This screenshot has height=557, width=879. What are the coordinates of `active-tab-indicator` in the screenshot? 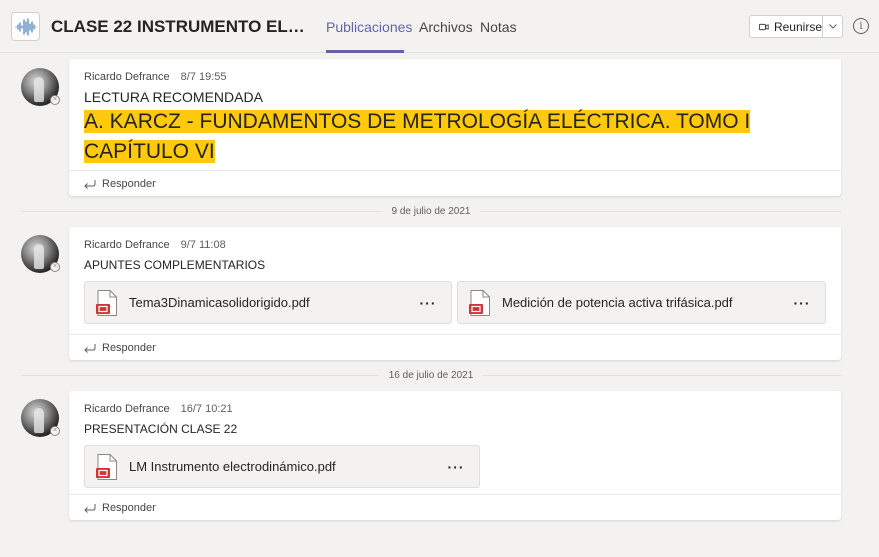 It's located at (365, 51).